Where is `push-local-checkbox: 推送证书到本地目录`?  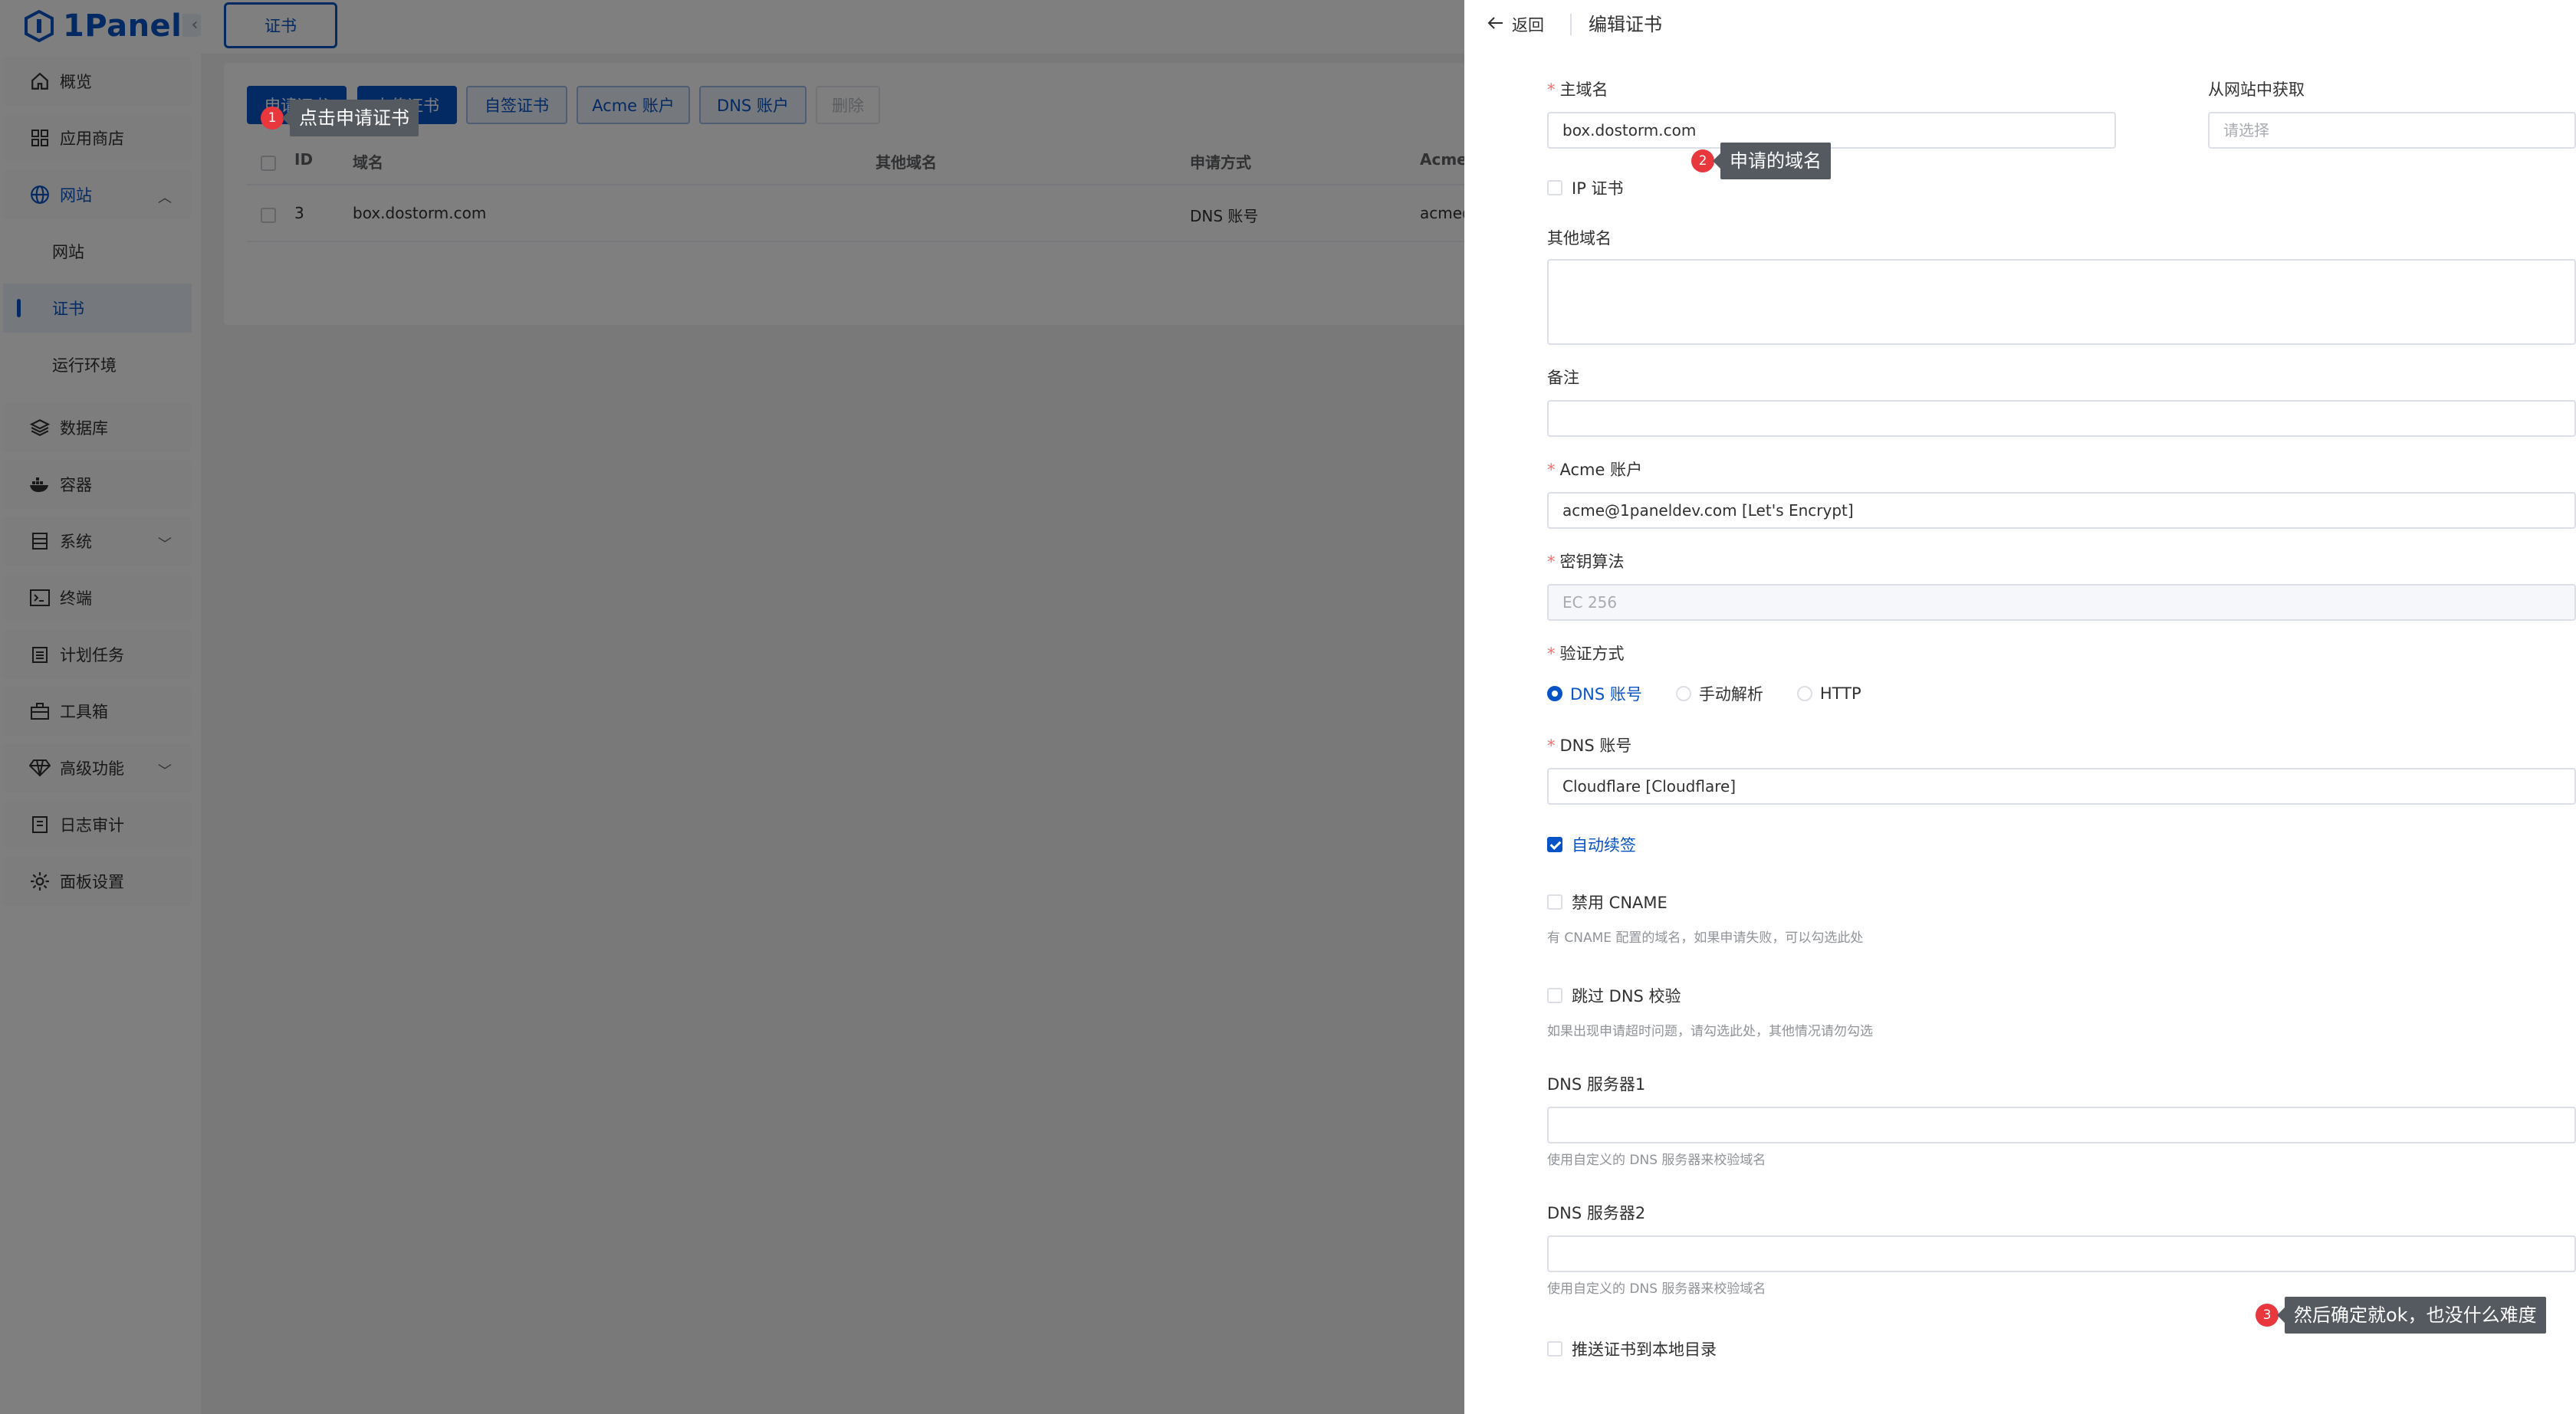
push-local-checkbox: 推送证书到本地目录 is located at coordinates (1632, 1348).